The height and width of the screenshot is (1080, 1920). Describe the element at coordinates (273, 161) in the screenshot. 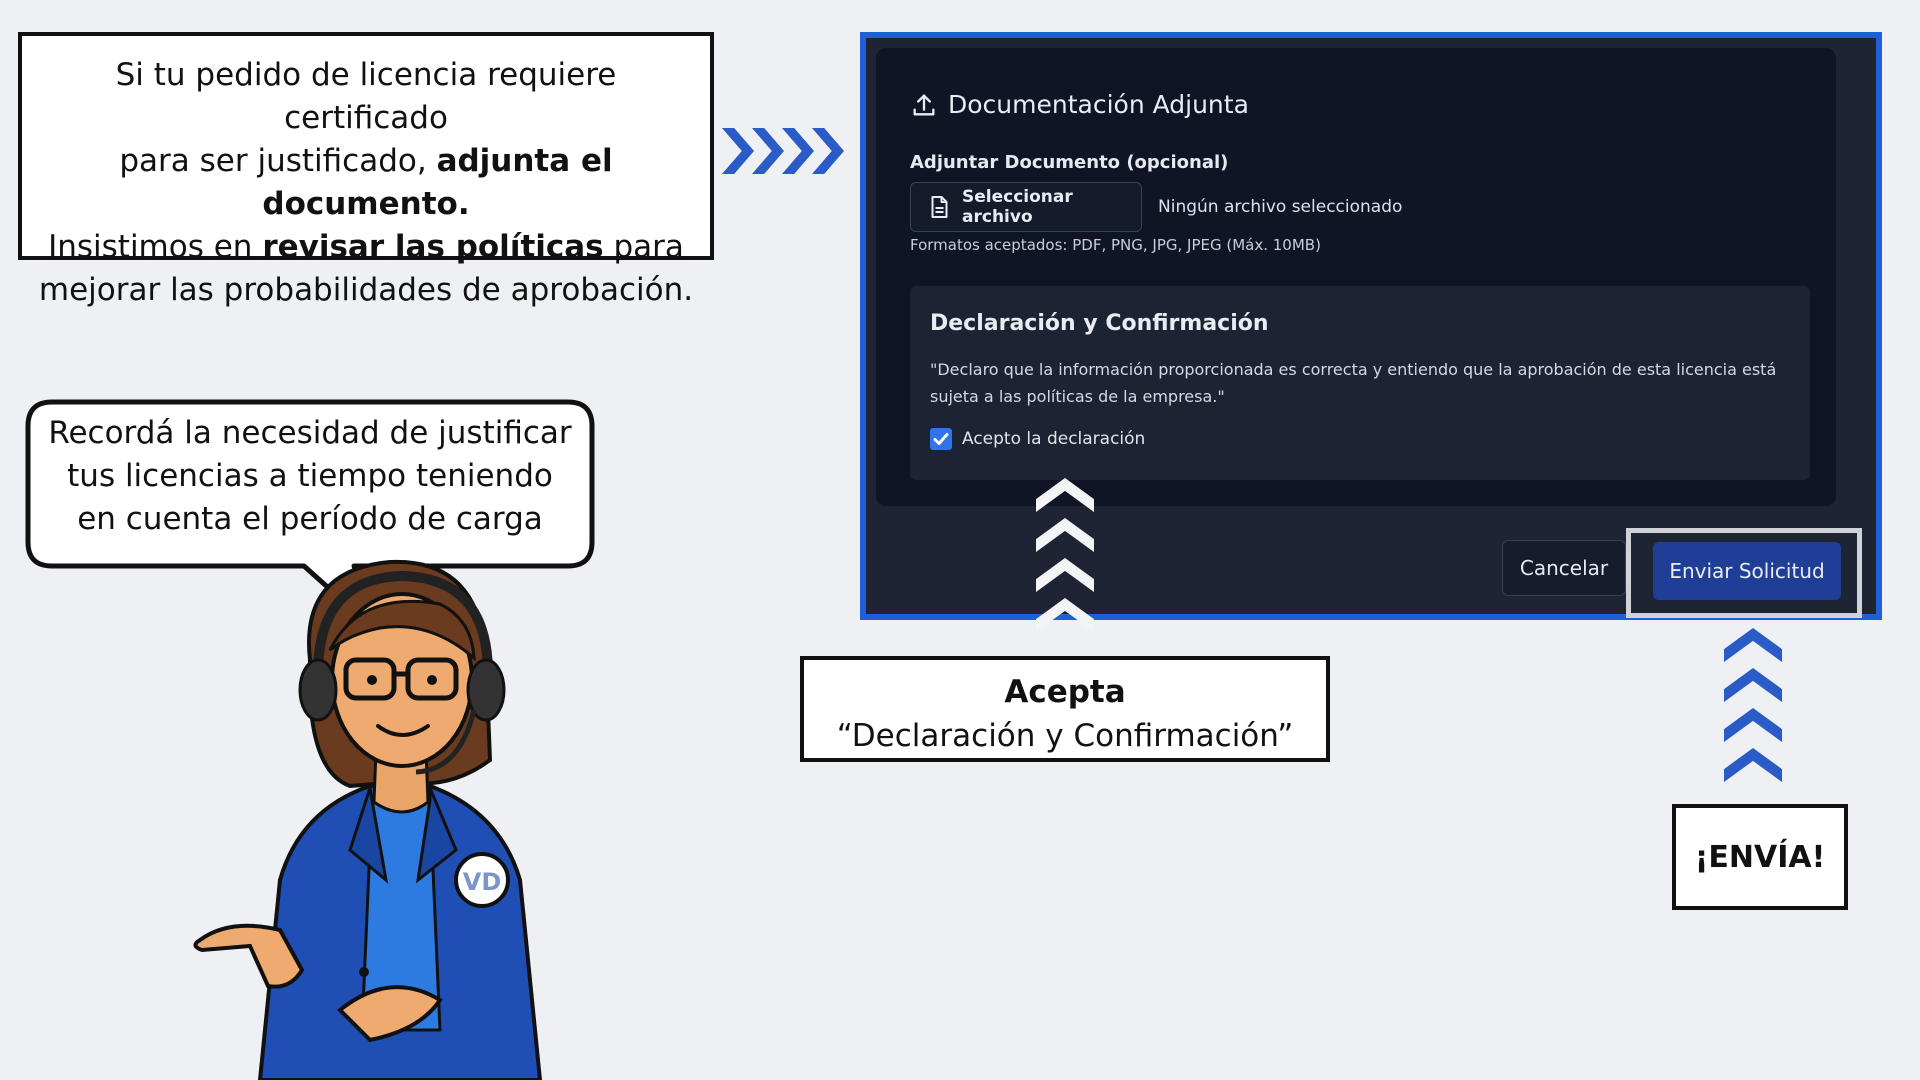

I see `callout-line-2-text: para ser justificado,` at that location.